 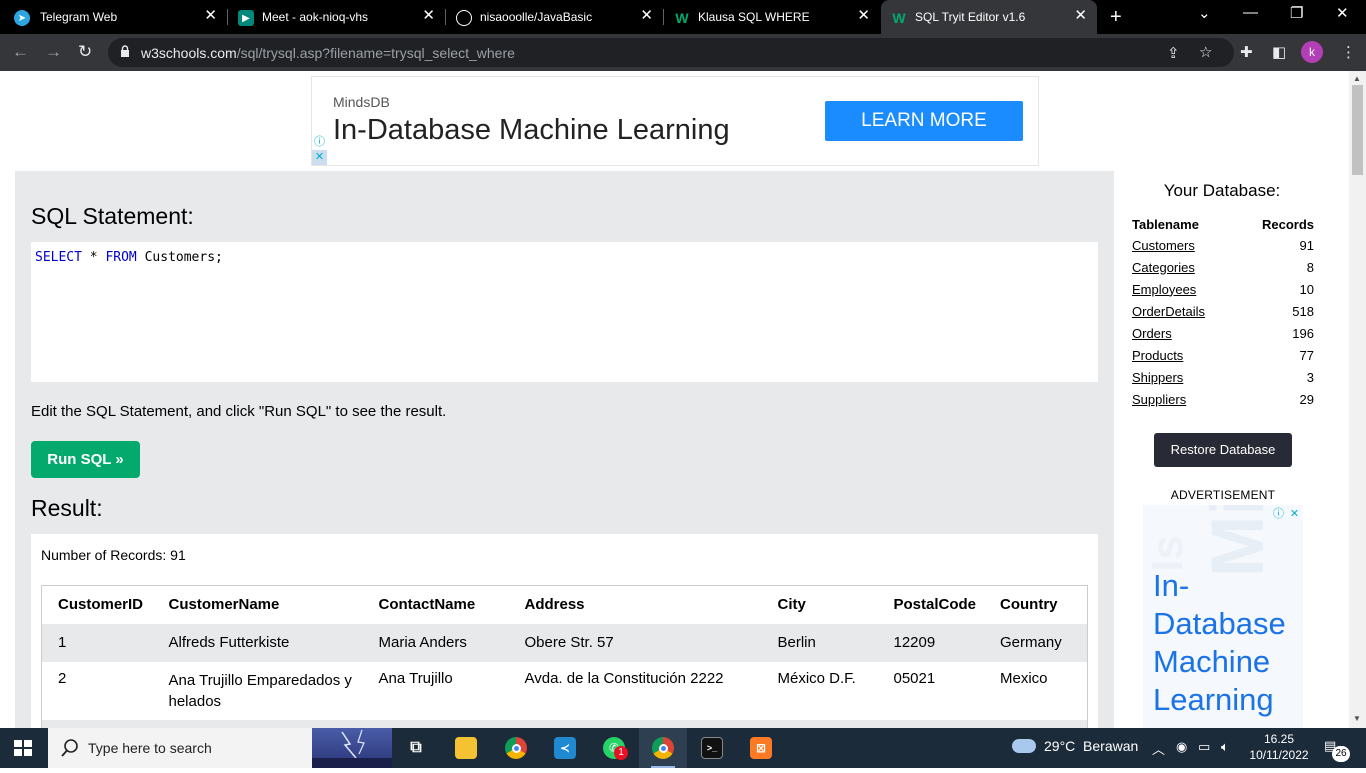 I want to click on column-header: Tablename, so click(x=1165, y=224).